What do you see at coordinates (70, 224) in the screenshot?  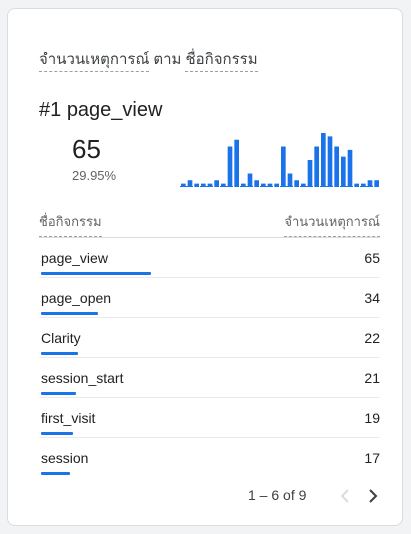 I see `column-header-name: ชื่อกิจกรรม` at bounding box center [70, 224].